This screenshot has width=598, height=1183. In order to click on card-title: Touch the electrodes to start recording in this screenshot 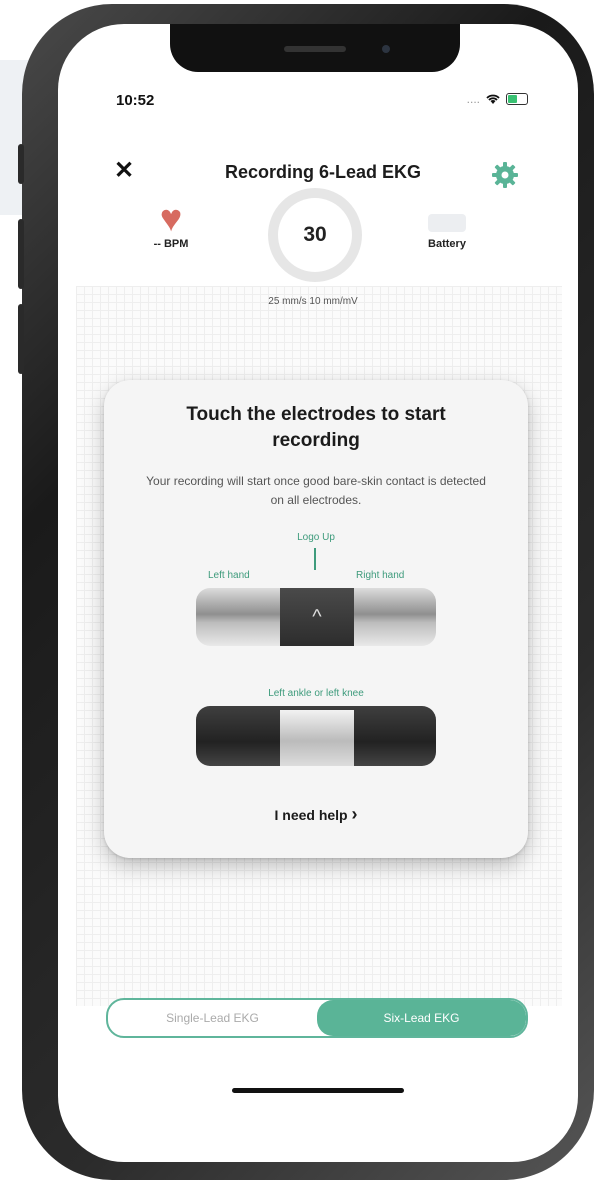, I will do `click(316, 427)`.